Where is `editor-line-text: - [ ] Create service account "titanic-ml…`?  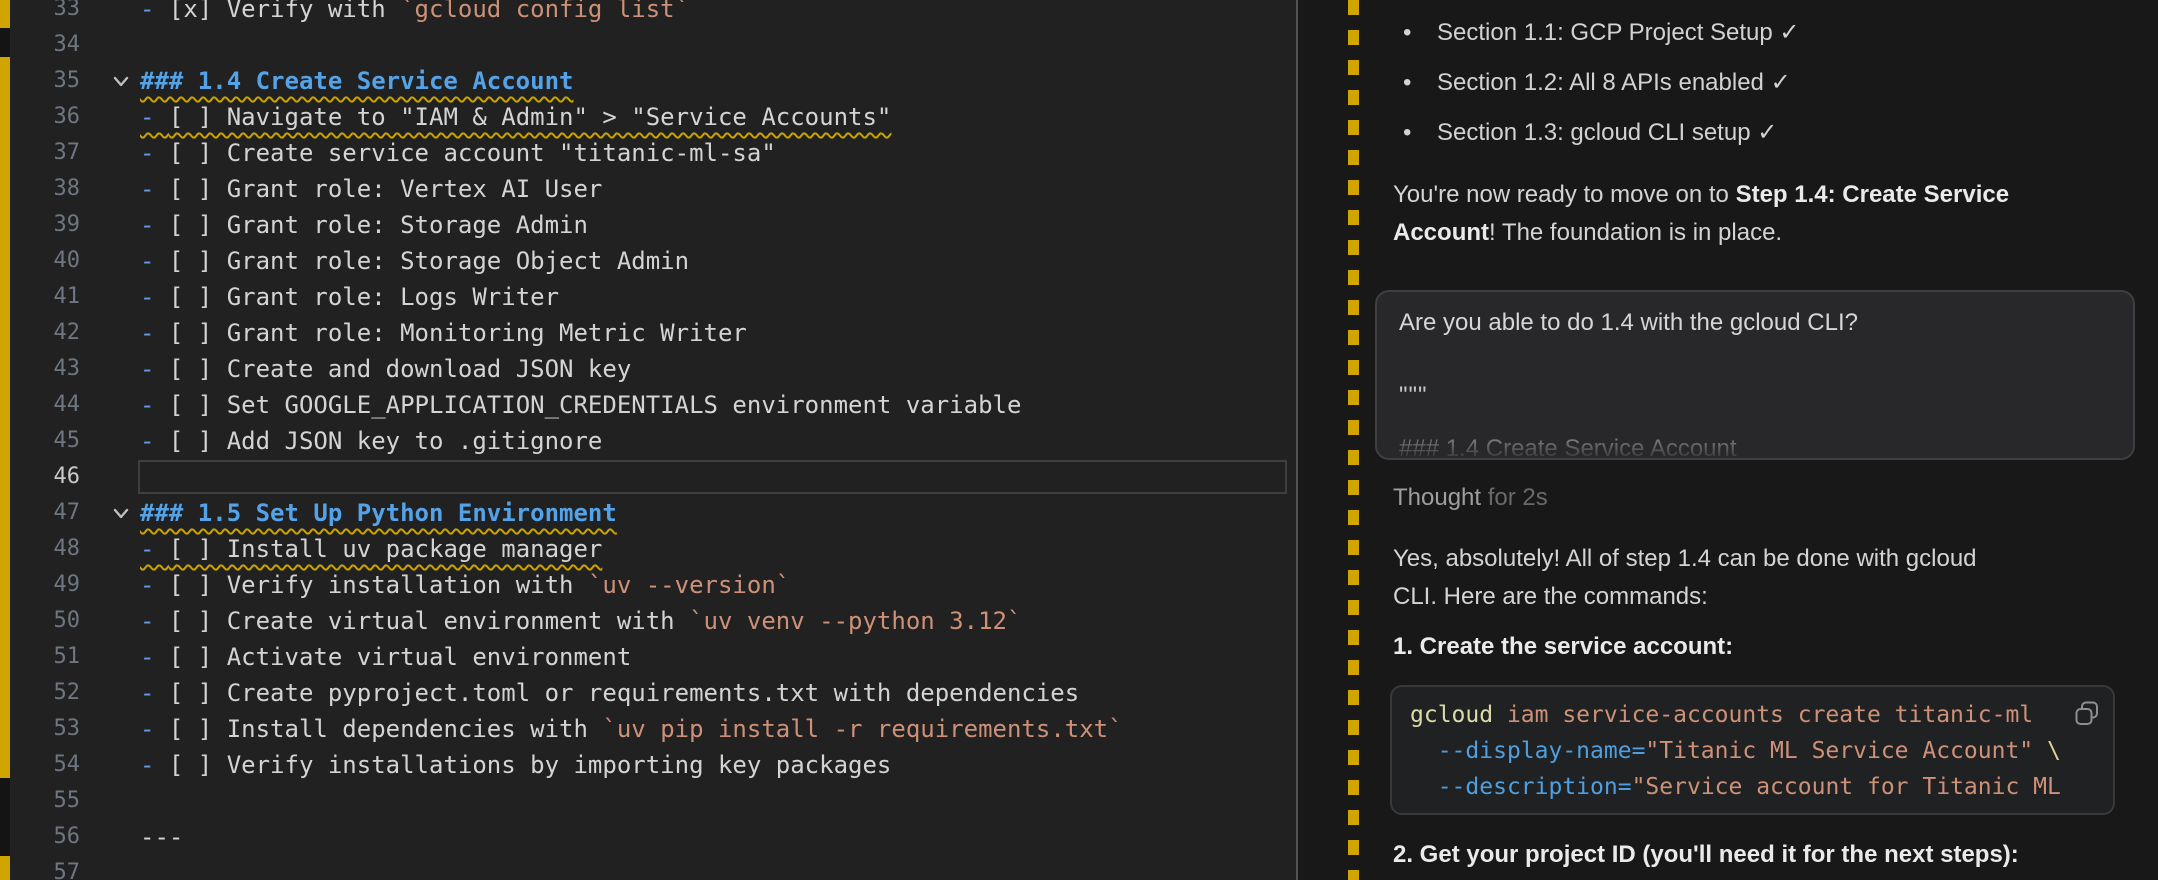
editor-line-text: - [ ] Create service account "titanic-ml… is located at coordinates (458, 153).